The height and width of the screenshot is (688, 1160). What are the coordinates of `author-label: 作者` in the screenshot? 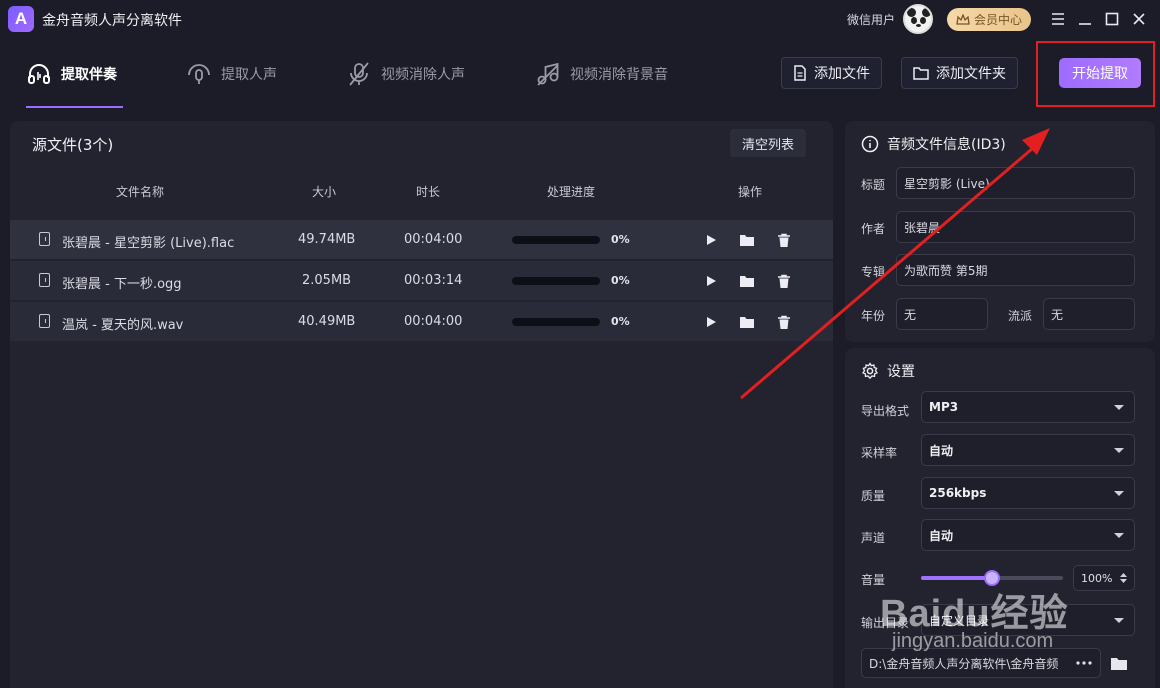 It's located at (873, 229).